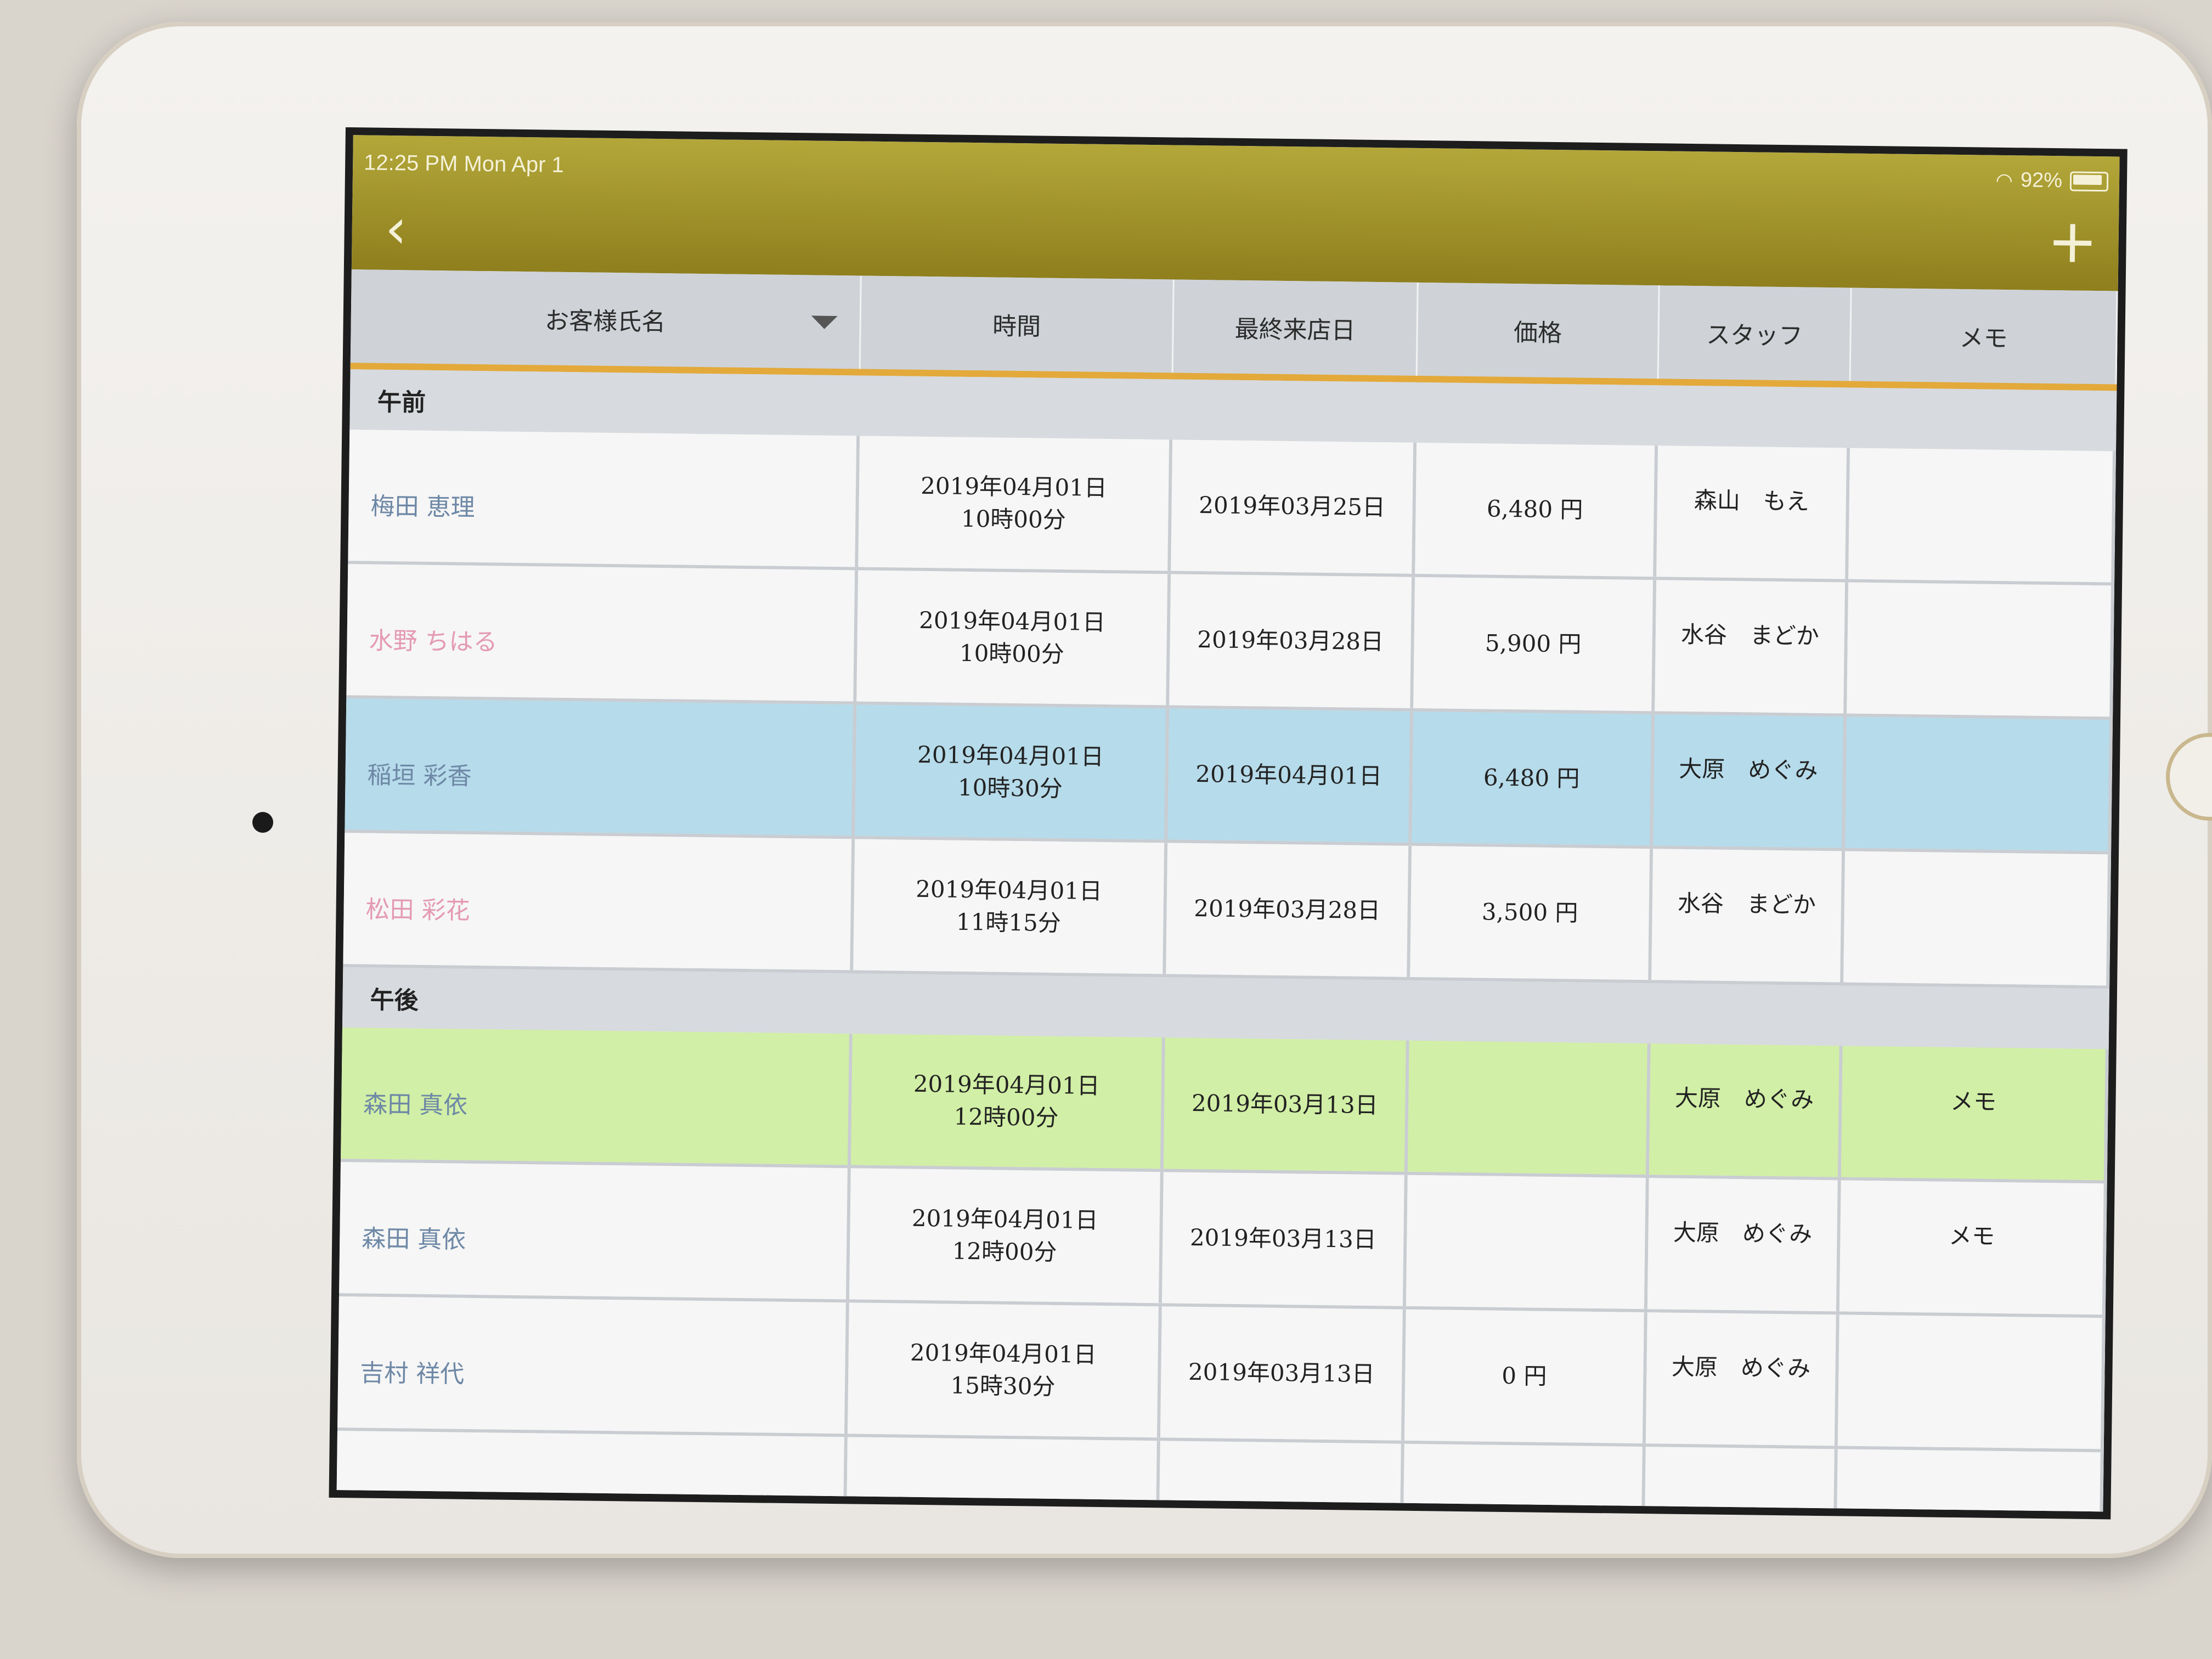 The width and height of the screenshot is (2212, 1659). What do you see at coordinates (2004, 179) in the screenshot?
I see `wifi-icon: ◠` at bounding box center [2004, 179].